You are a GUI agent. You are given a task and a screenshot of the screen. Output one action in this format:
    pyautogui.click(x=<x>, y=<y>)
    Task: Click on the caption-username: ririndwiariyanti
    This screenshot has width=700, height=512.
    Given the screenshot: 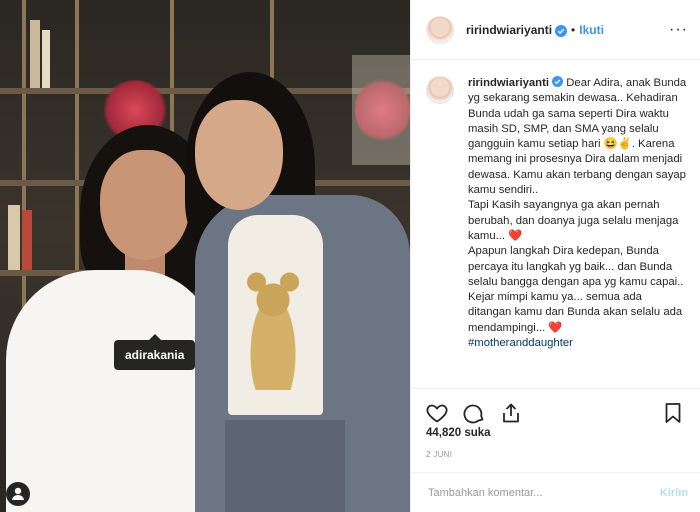 What is the action you would take?
    pyautogui.click(x=508, y=83)
    